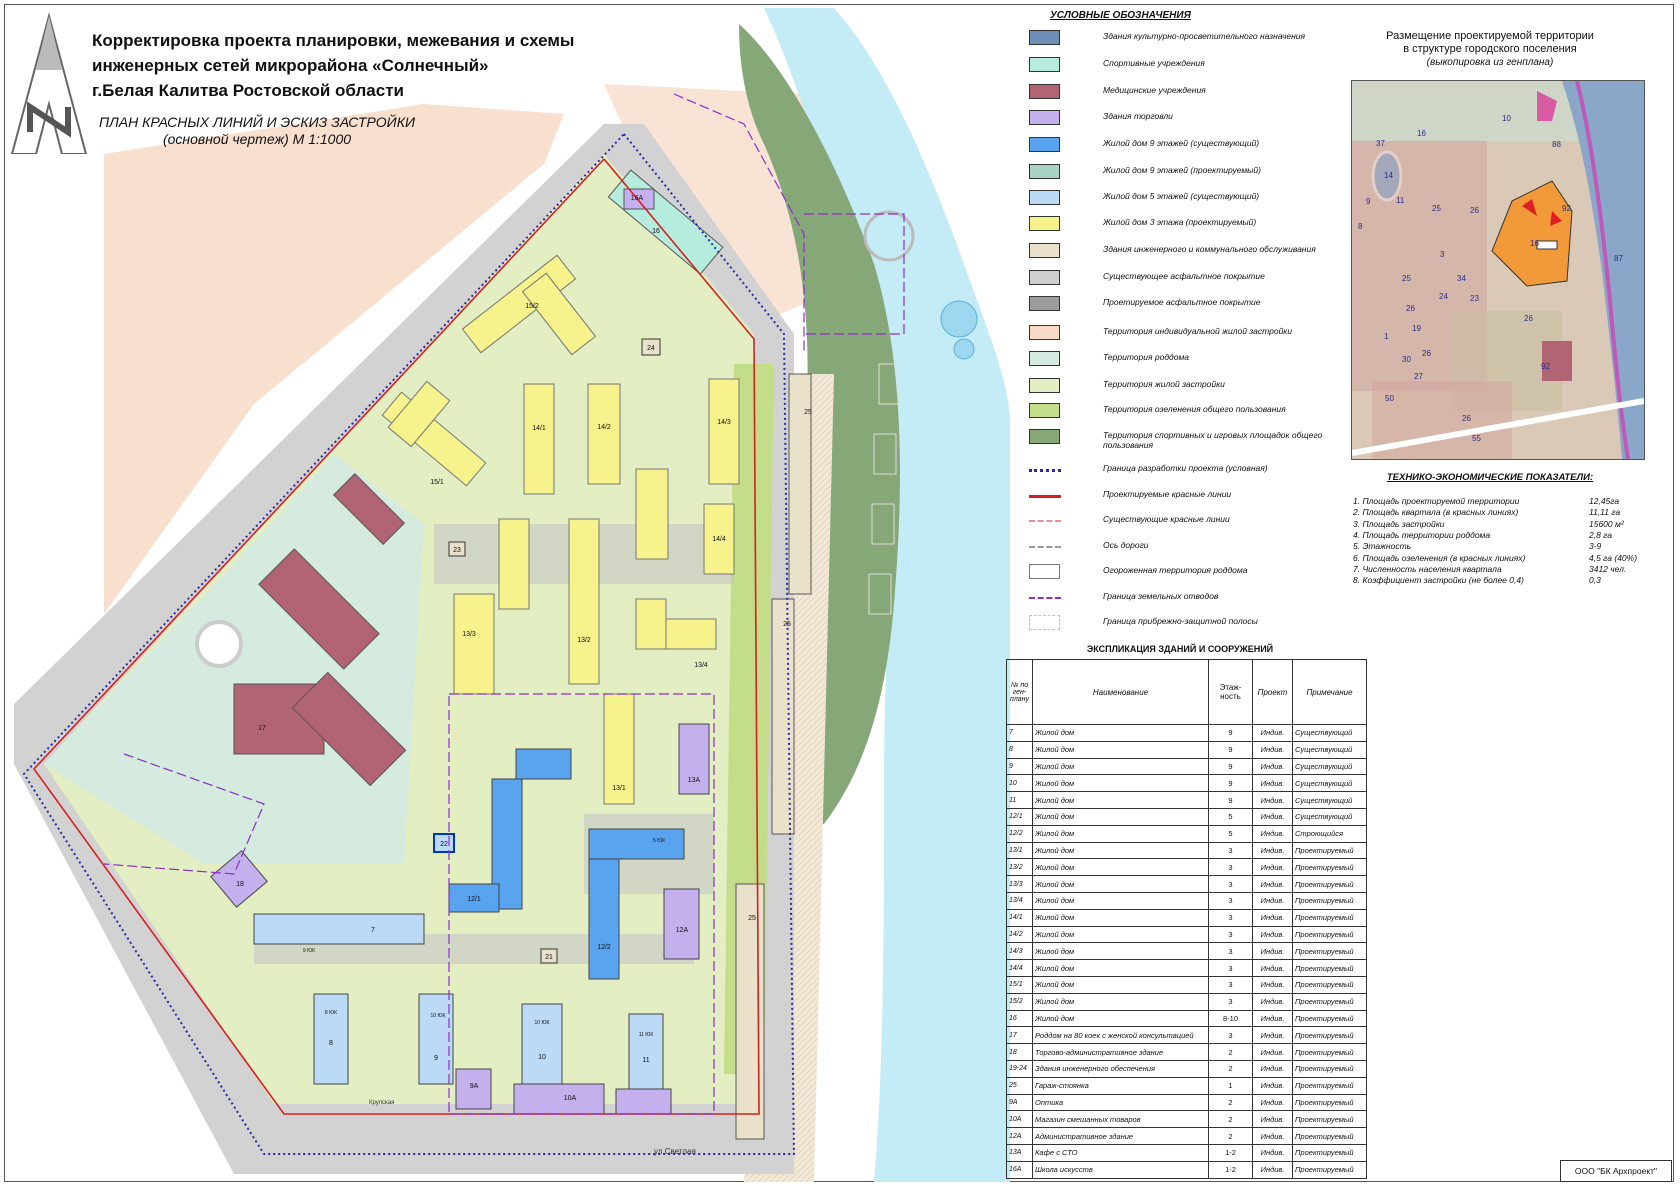 This screenshot has height=1188, width=1680. I want to click on cell-floors: 8-10, so click(1230, 1018).